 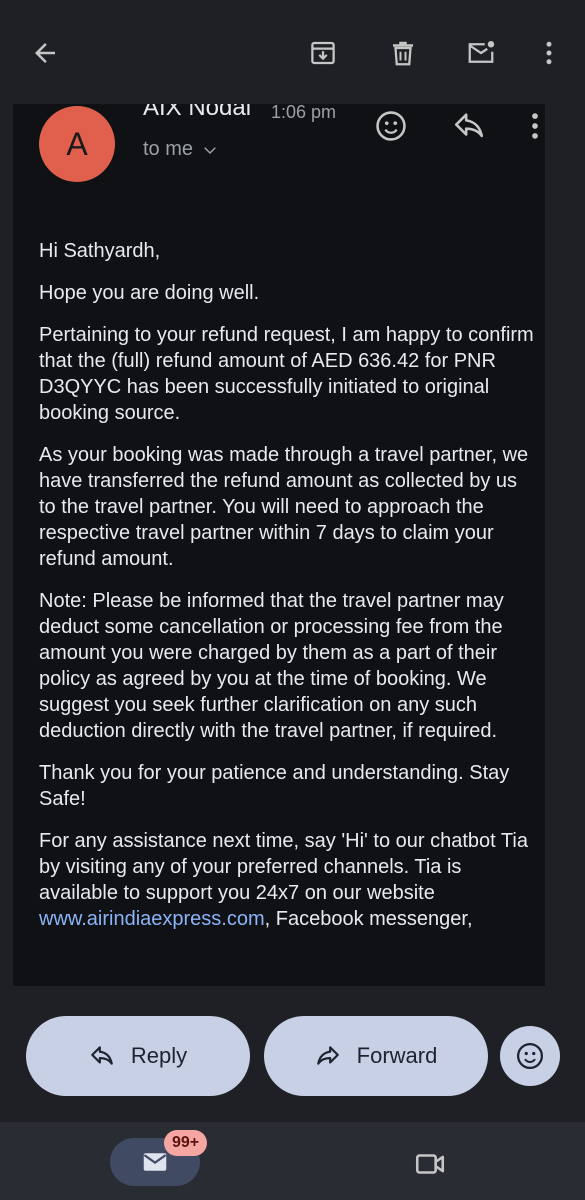 I want to click on emoji-icon, so click(x=530, y=1056).